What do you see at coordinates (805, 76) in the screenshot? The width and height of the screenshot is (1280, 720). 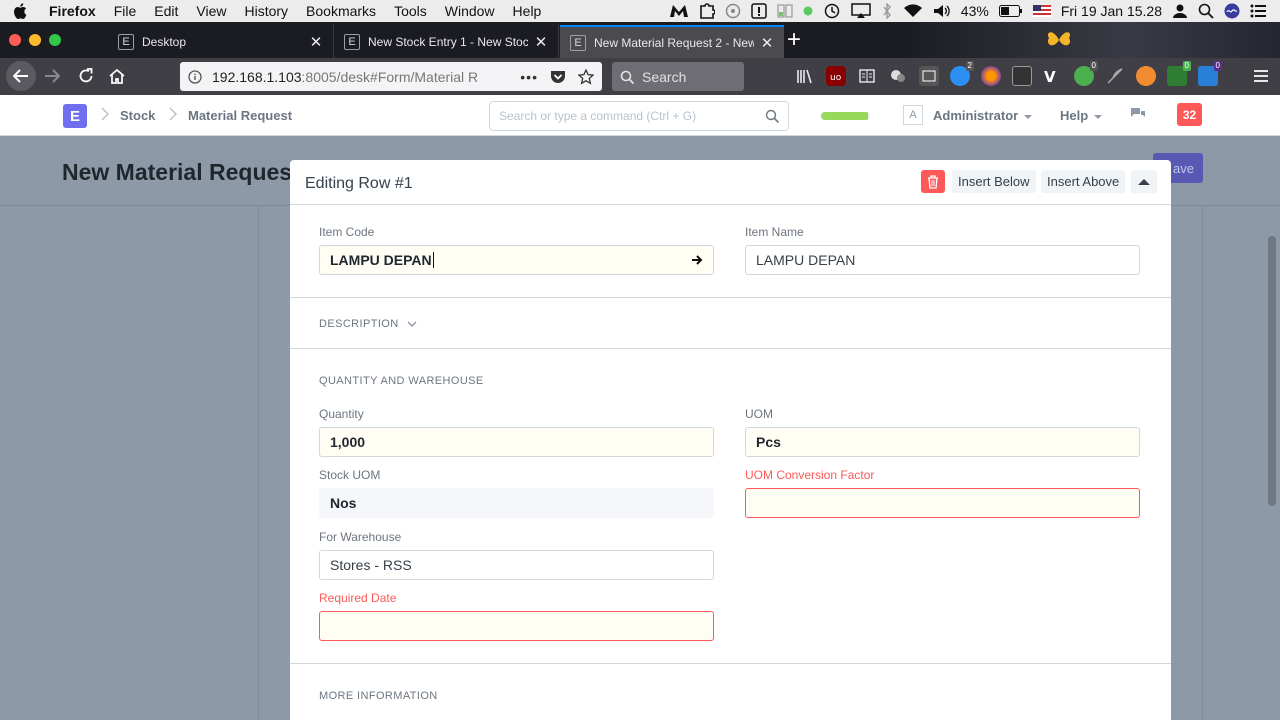 I see `library-icon` at bounding box center [805, 76].